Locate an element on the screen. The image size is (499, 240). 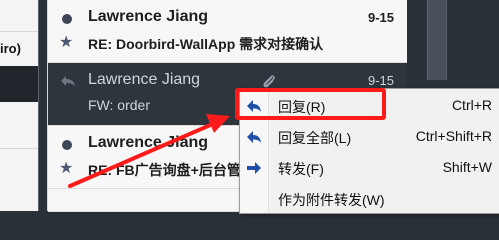
menu-item-label: 作为附件转发(W) is located at coordinates (331, 200).